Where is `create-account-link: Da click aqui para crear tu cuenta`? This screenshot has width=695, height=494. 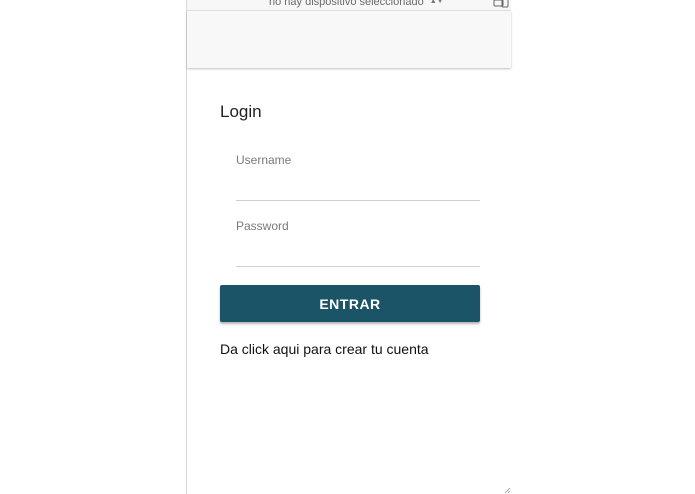
create-account-link: Da click aqui para crear tu cuenta is located at coordinates (324, 349).